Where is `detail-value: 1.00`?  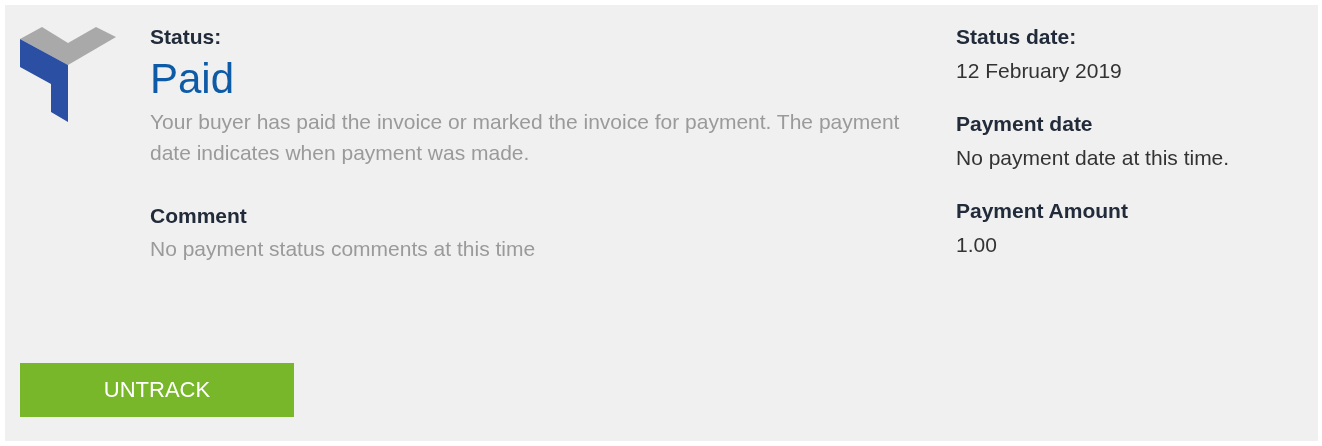
detail-value: 1.00 is located at coordinates (977, 245).